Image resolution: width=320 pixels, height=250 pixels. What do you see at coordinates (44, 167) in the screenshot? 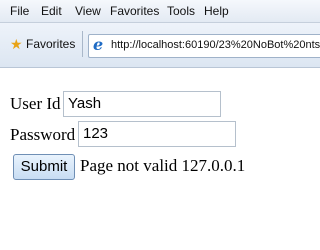
I see `submit-button: Submit` at bounding box center [44, 167].